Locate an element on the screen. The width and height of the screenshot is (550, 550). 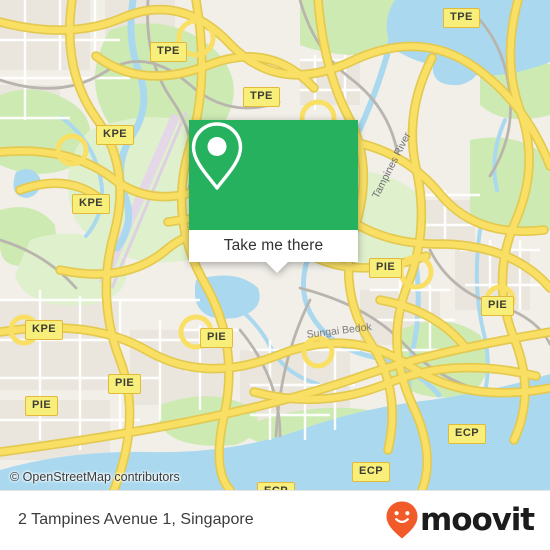
address-label: 2 Tampines Avenue 1, Singapore is located at coordinates (136, 519).